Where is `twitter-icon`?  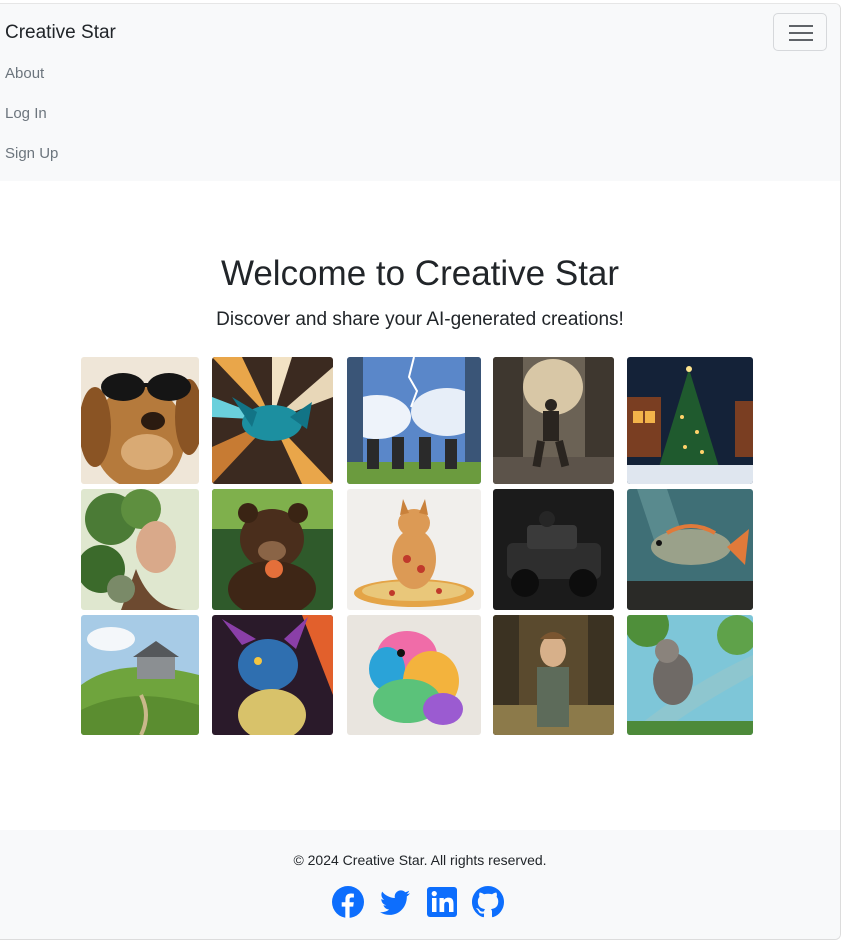
twitter-icon is located at coordinates (395, 902).